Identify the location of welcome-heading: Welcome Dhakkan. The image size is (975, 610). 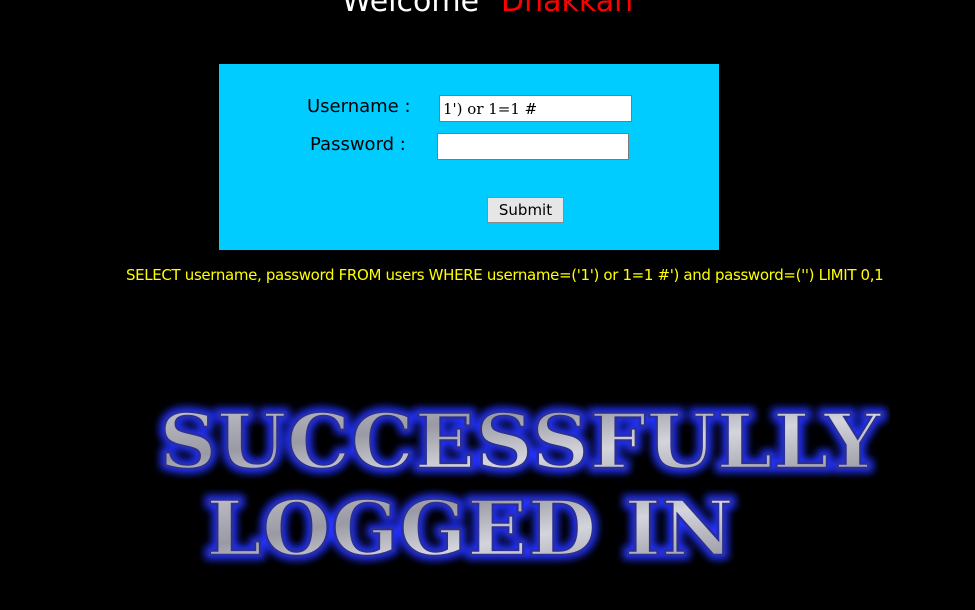
(487, 9).